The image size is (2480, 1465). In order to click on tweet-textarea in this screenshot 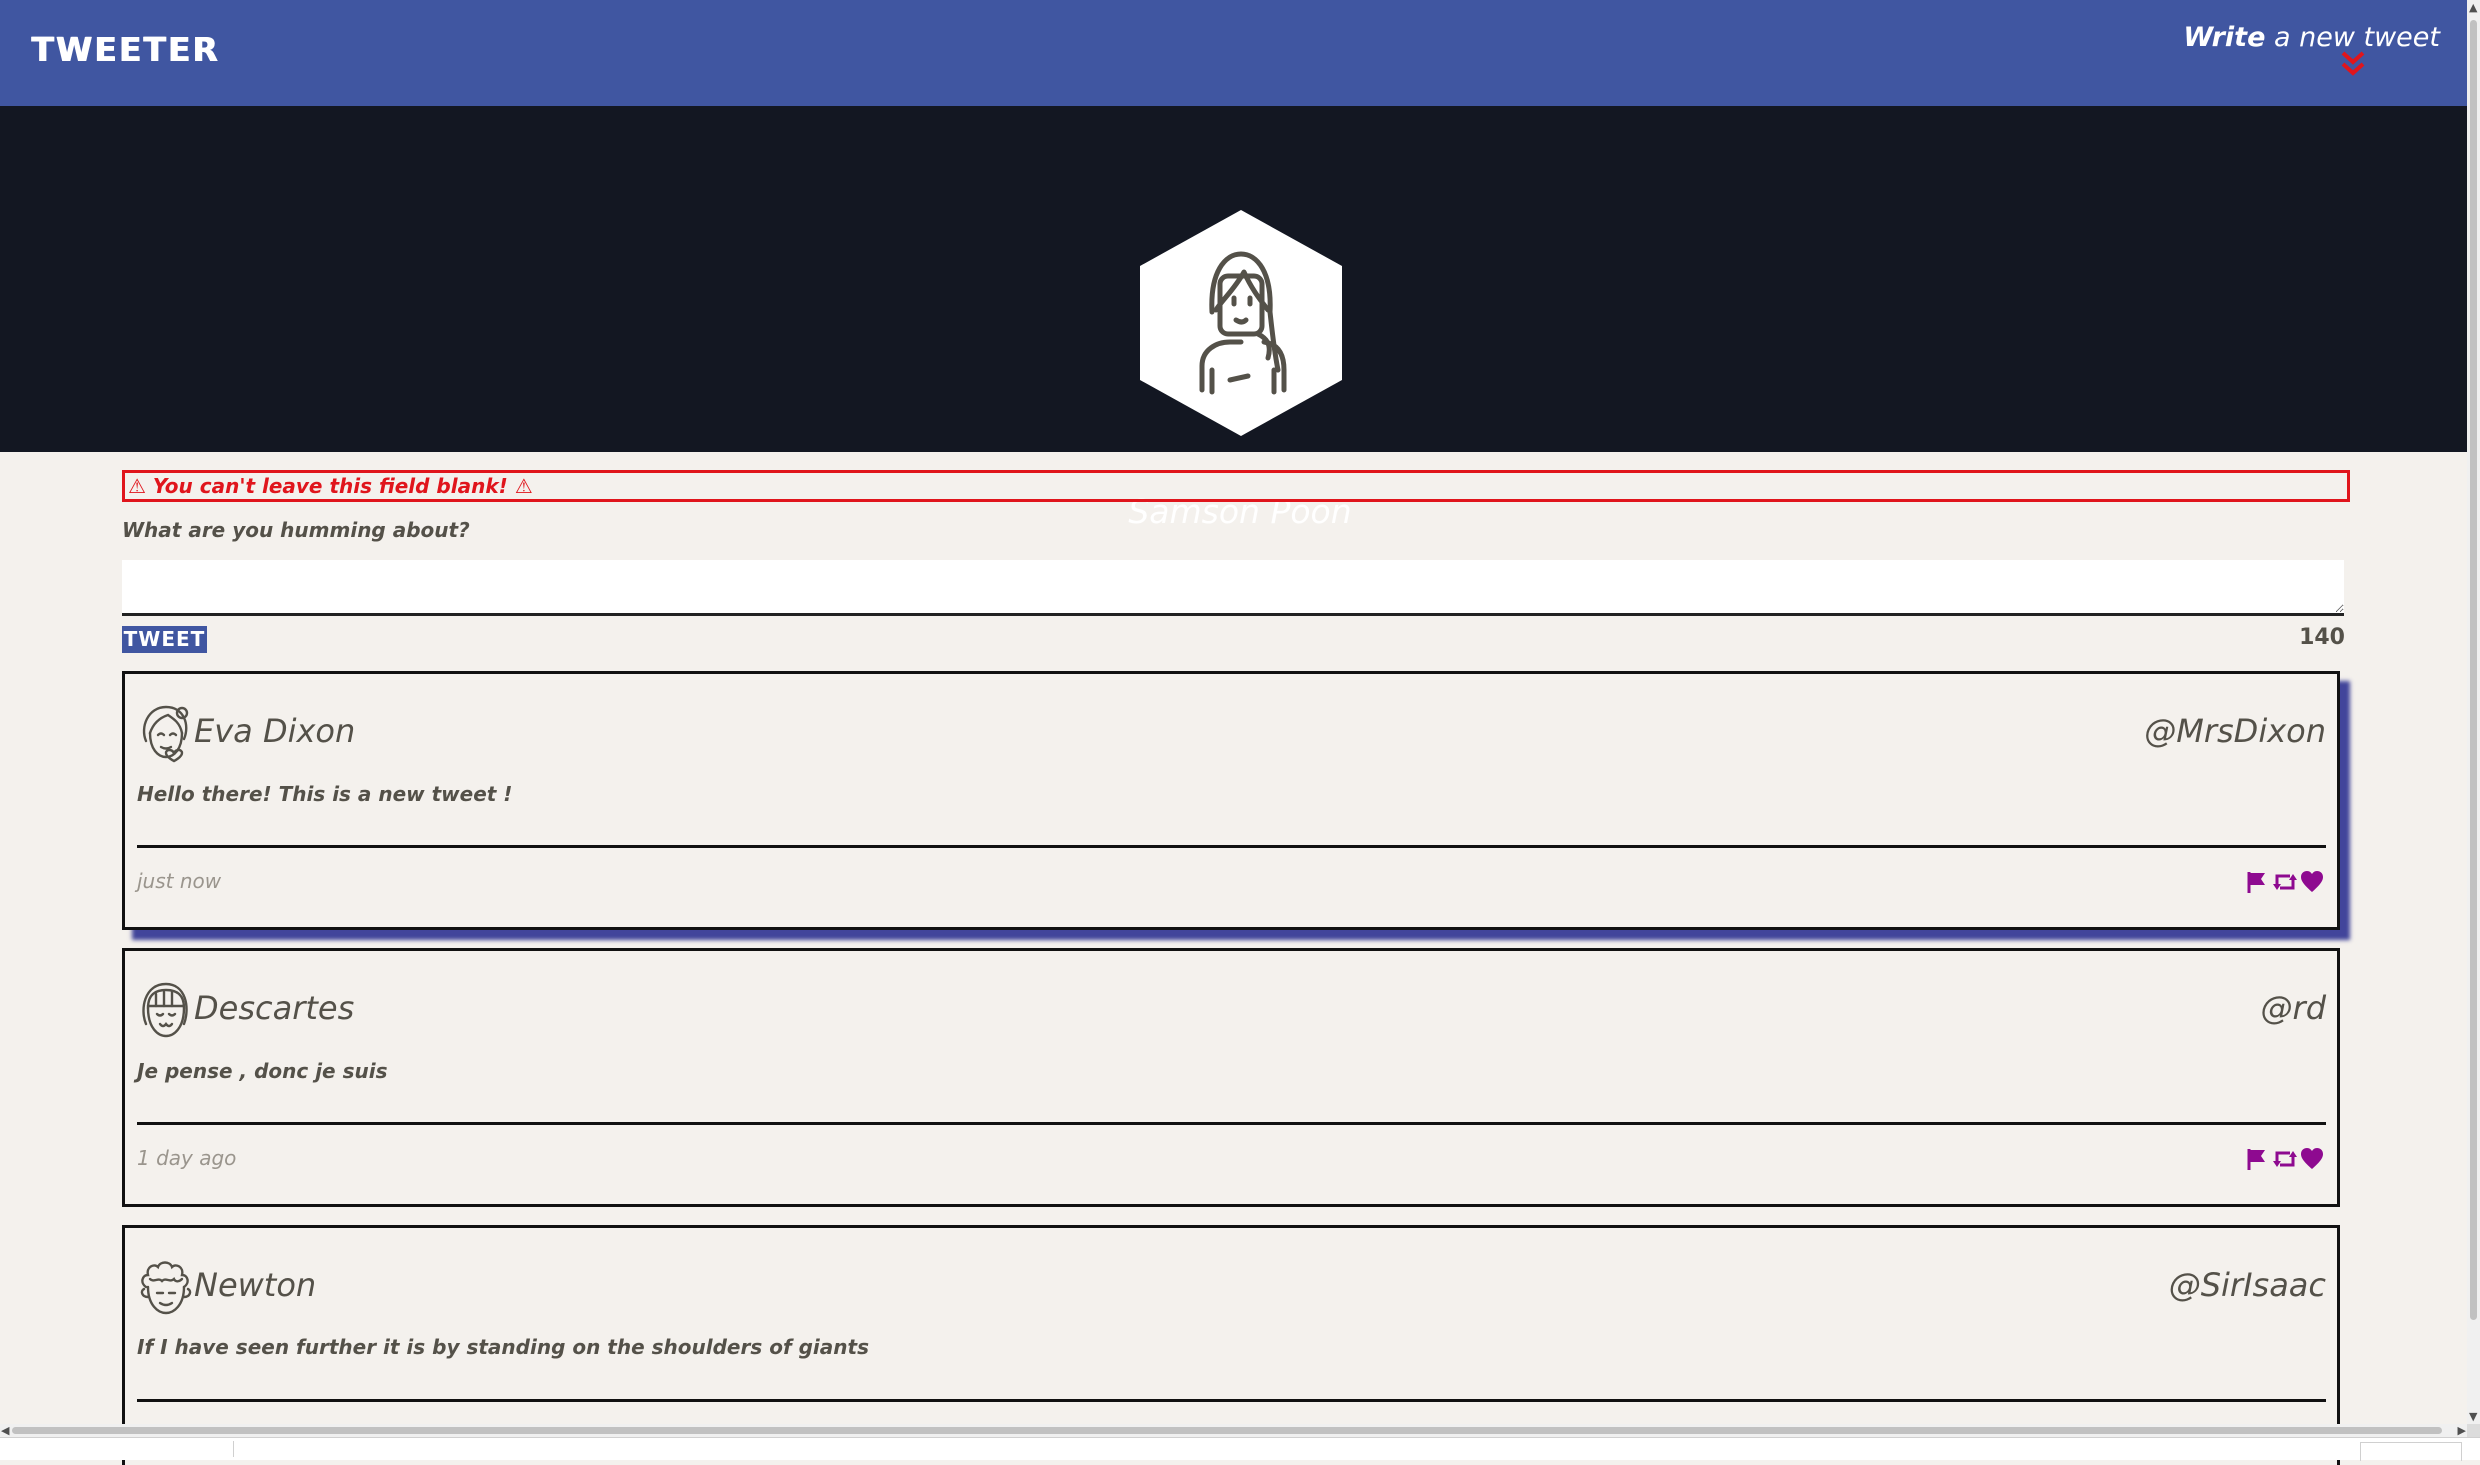, I will do `click(1233, 588)`.